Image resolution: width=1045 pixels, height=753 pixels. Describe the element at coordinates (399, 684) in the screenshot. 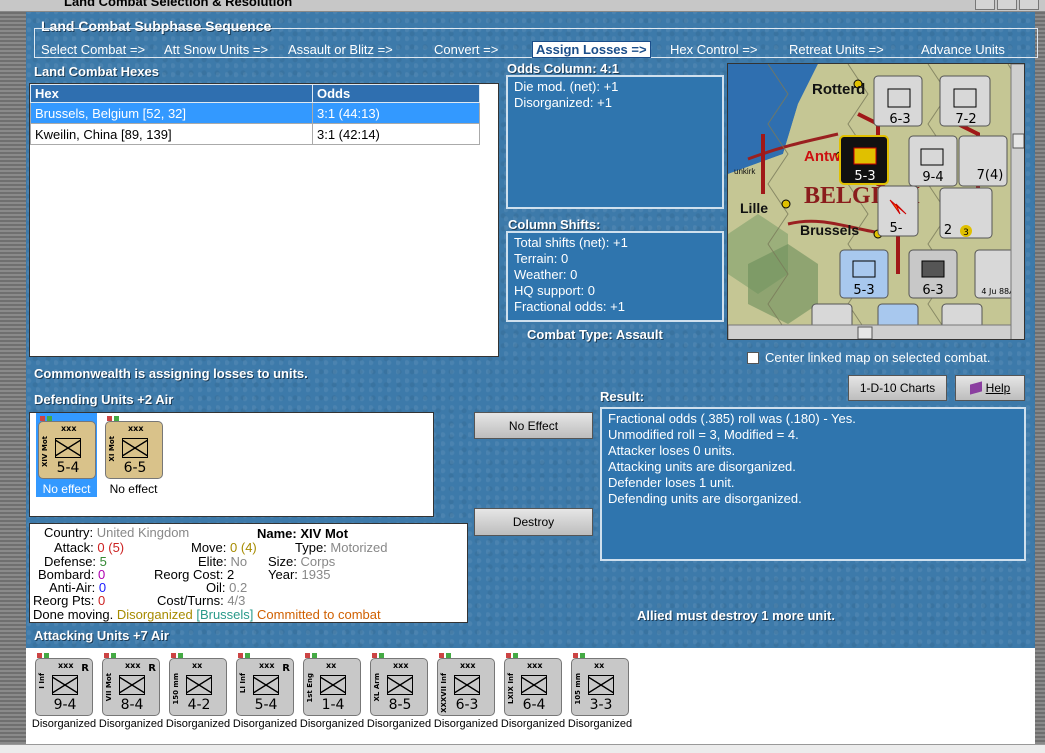

I see `attacking-unit-counter: xxx XL Arm 8-5` at that location.